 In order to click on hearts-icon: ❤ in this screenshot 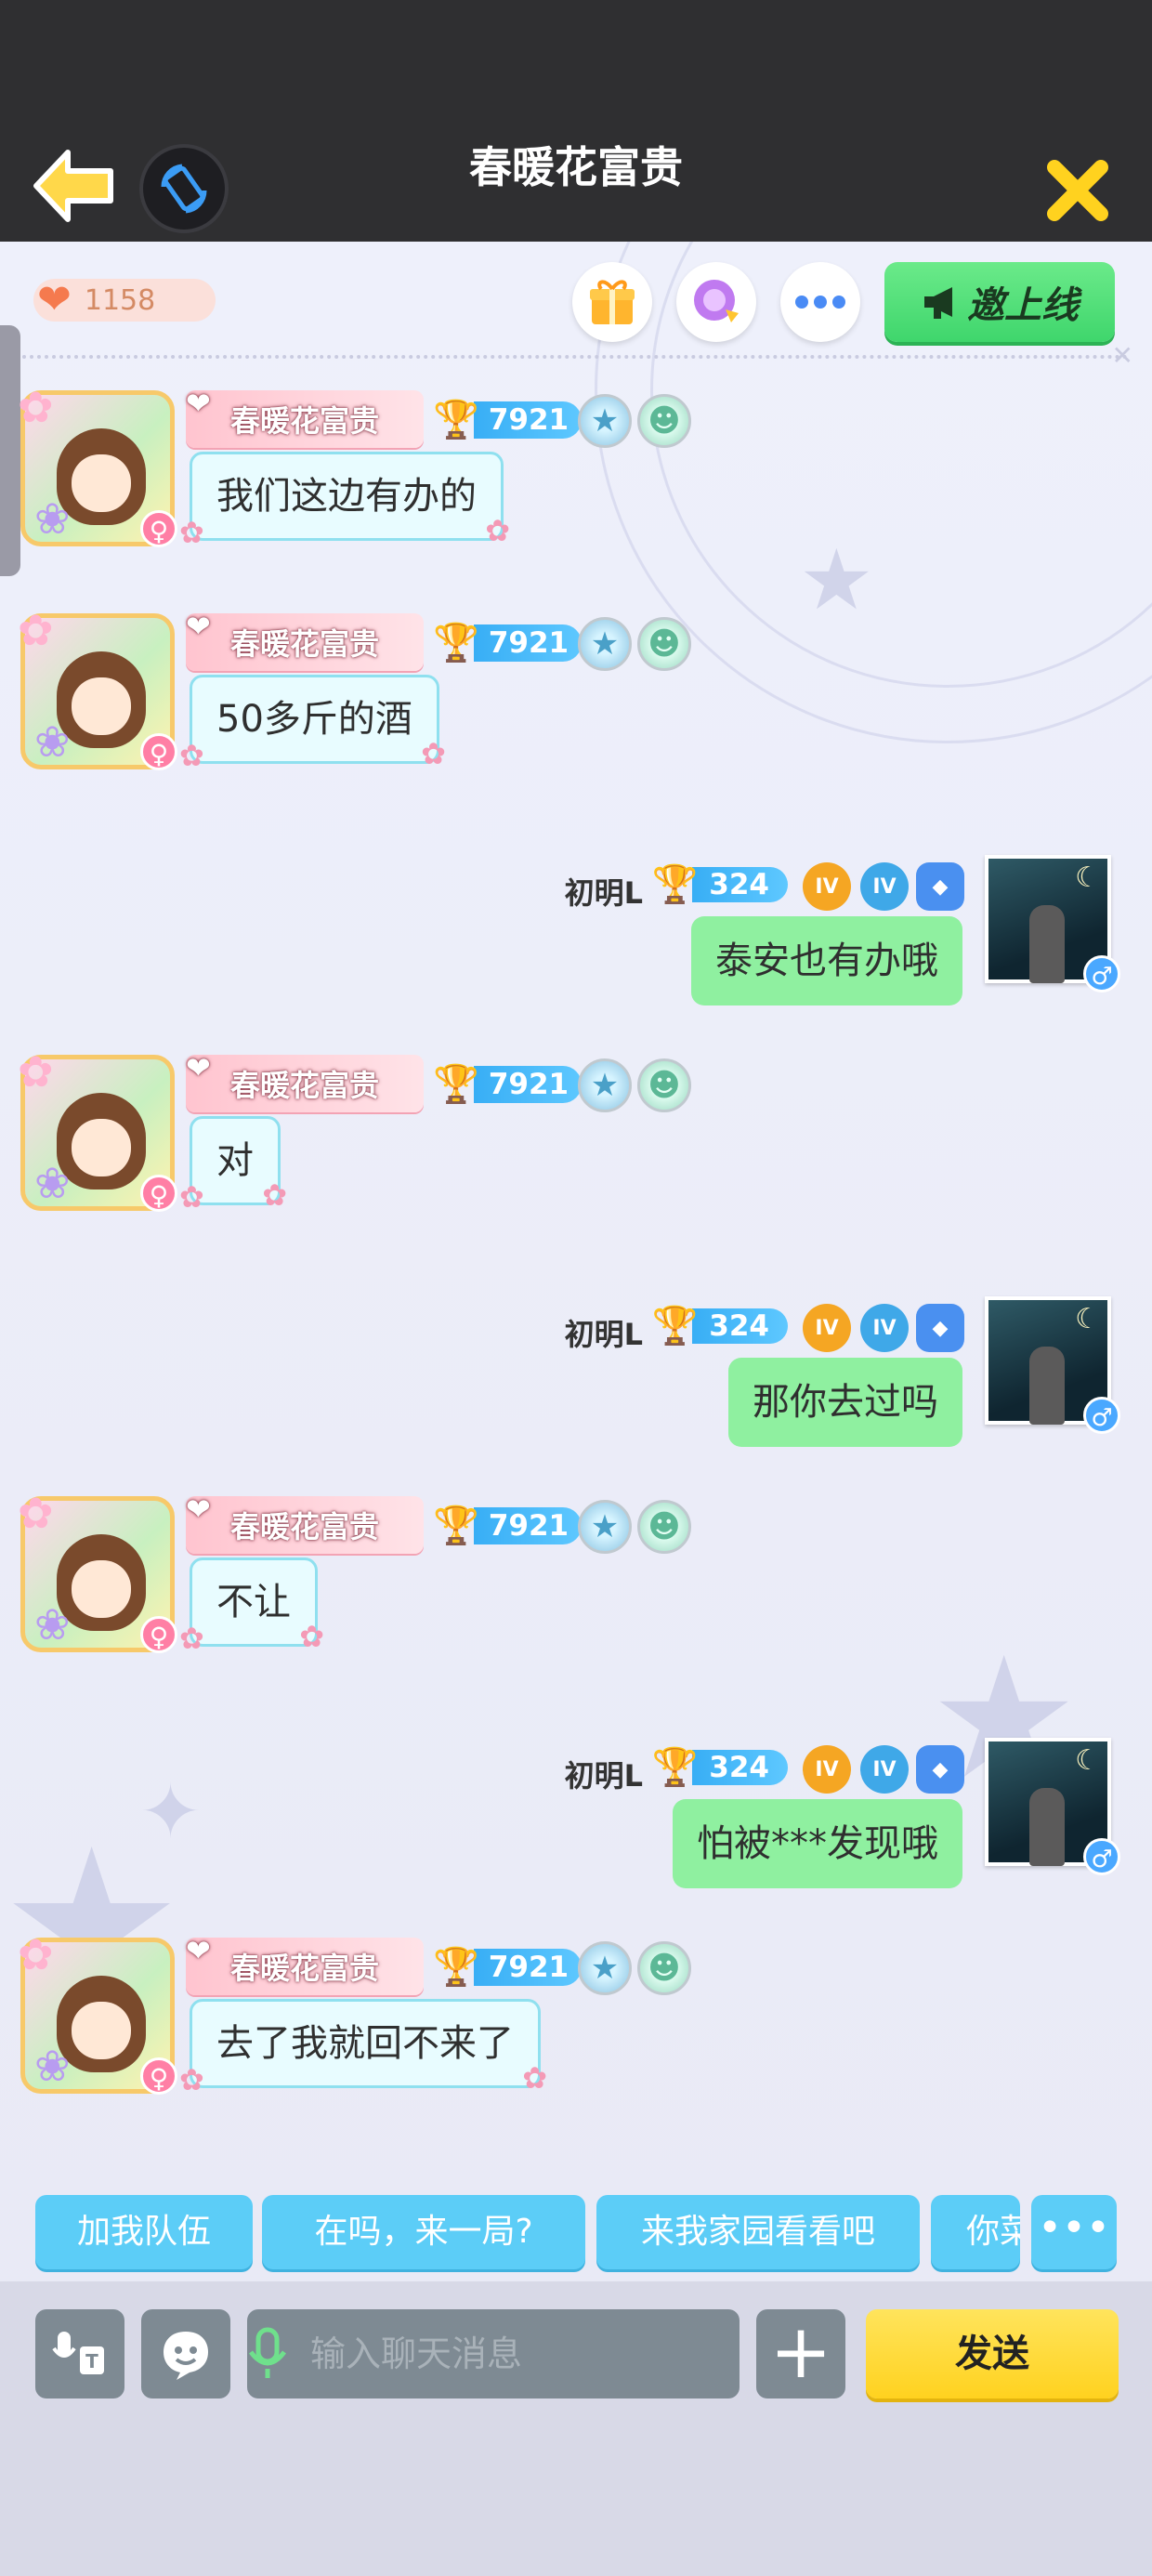, I will do `click(54, 299)`.